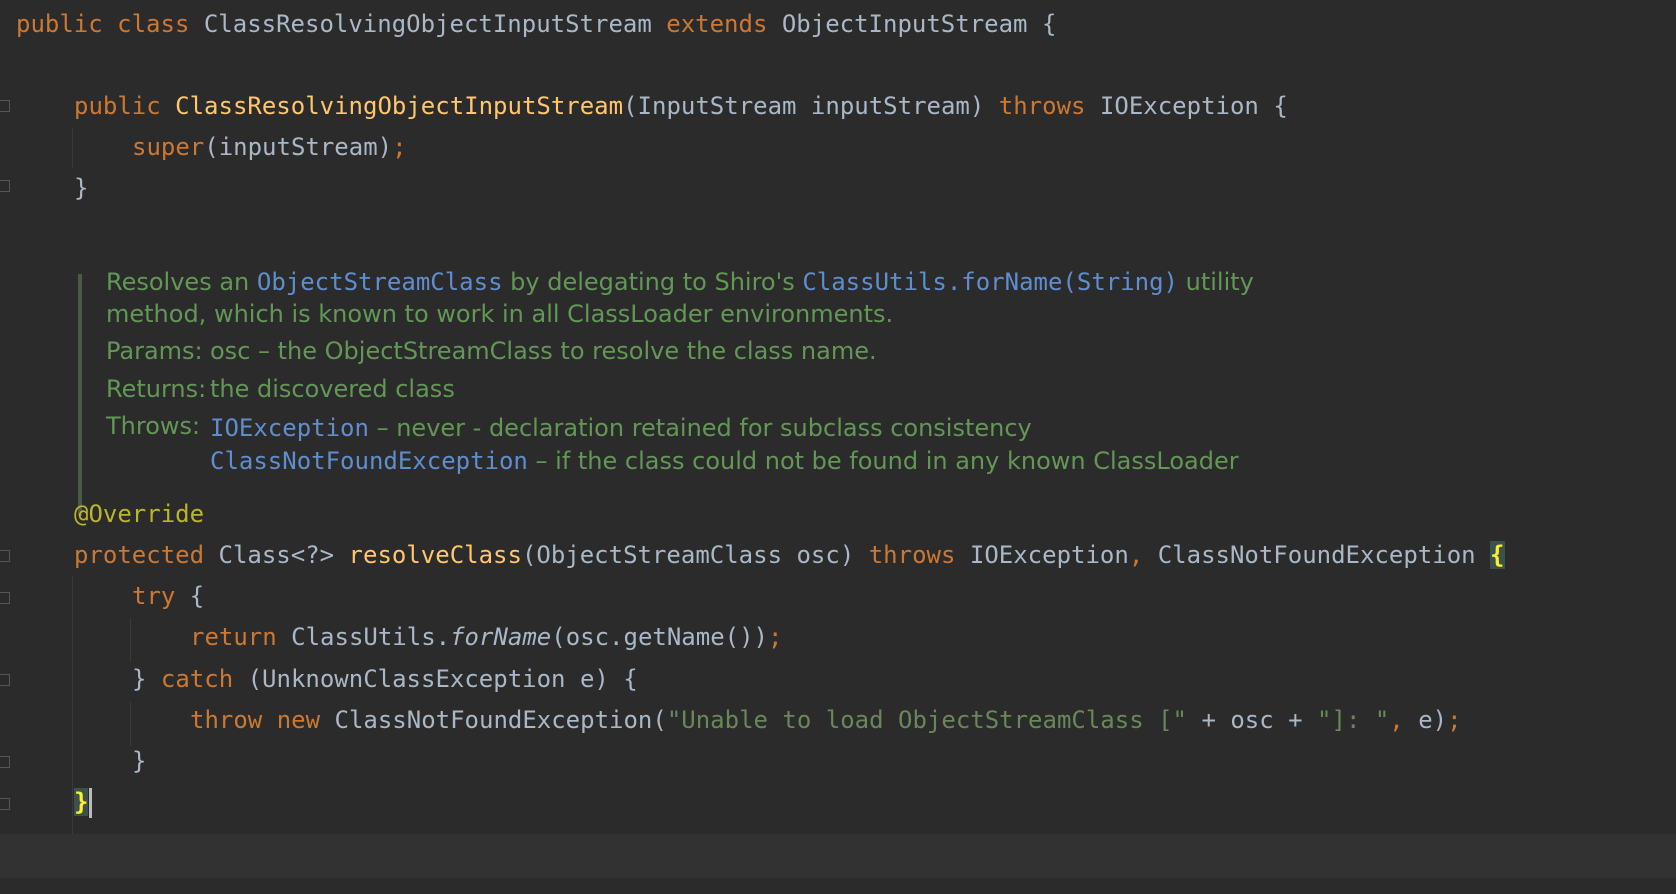  What do you see at coordinates (168, 147) in the screenshot?
I see `keyword-super: super` at bounding box center [168, 147].